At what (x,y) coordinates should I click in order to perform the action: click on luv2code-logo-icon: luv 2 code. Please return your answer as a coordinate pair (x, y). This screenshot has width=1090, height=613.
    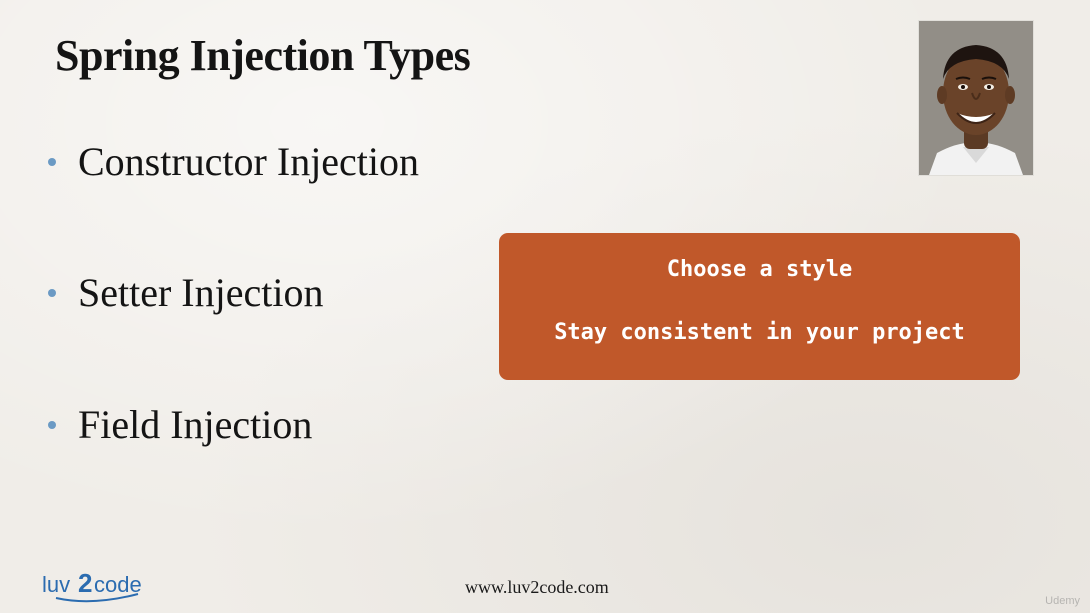
    Looking at the image, I should click on (92, 585).